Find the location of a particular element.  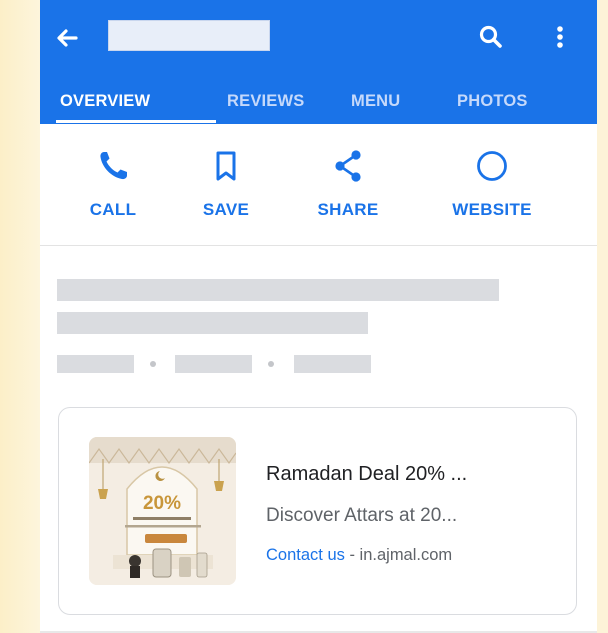

share-button: SHARE is located at coordinates (348, 186).